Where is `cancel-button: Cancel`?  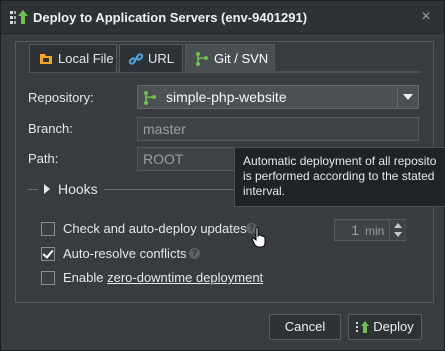 cancel-button: Cancel is located at coordinates (305, 327).